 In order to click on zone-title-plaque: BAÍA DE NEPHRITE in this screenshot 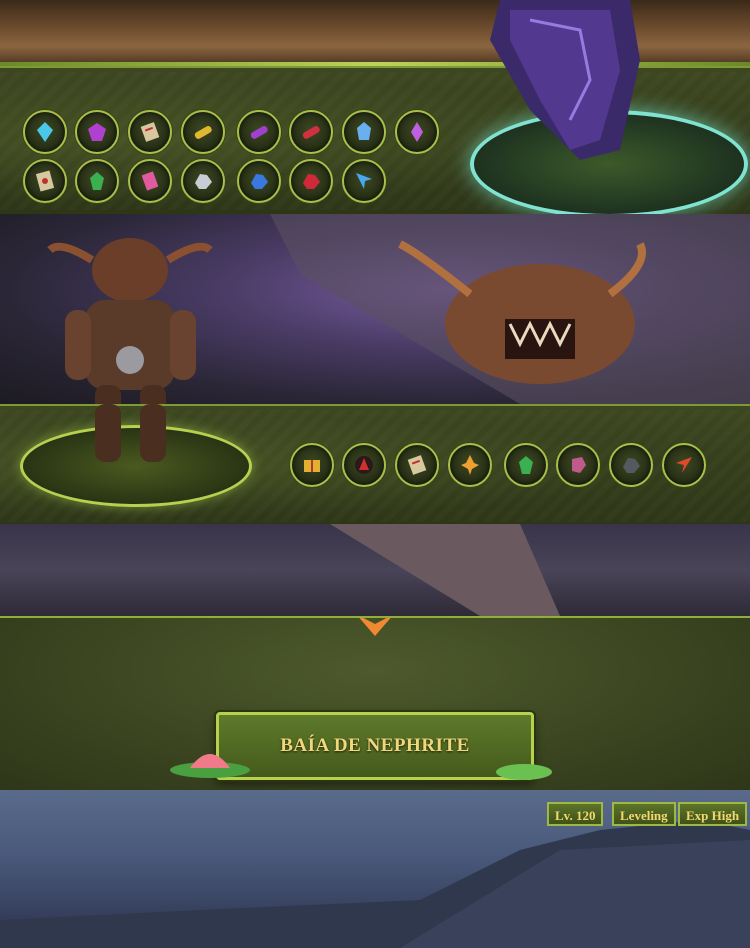, I will do `click(375, 746)`.